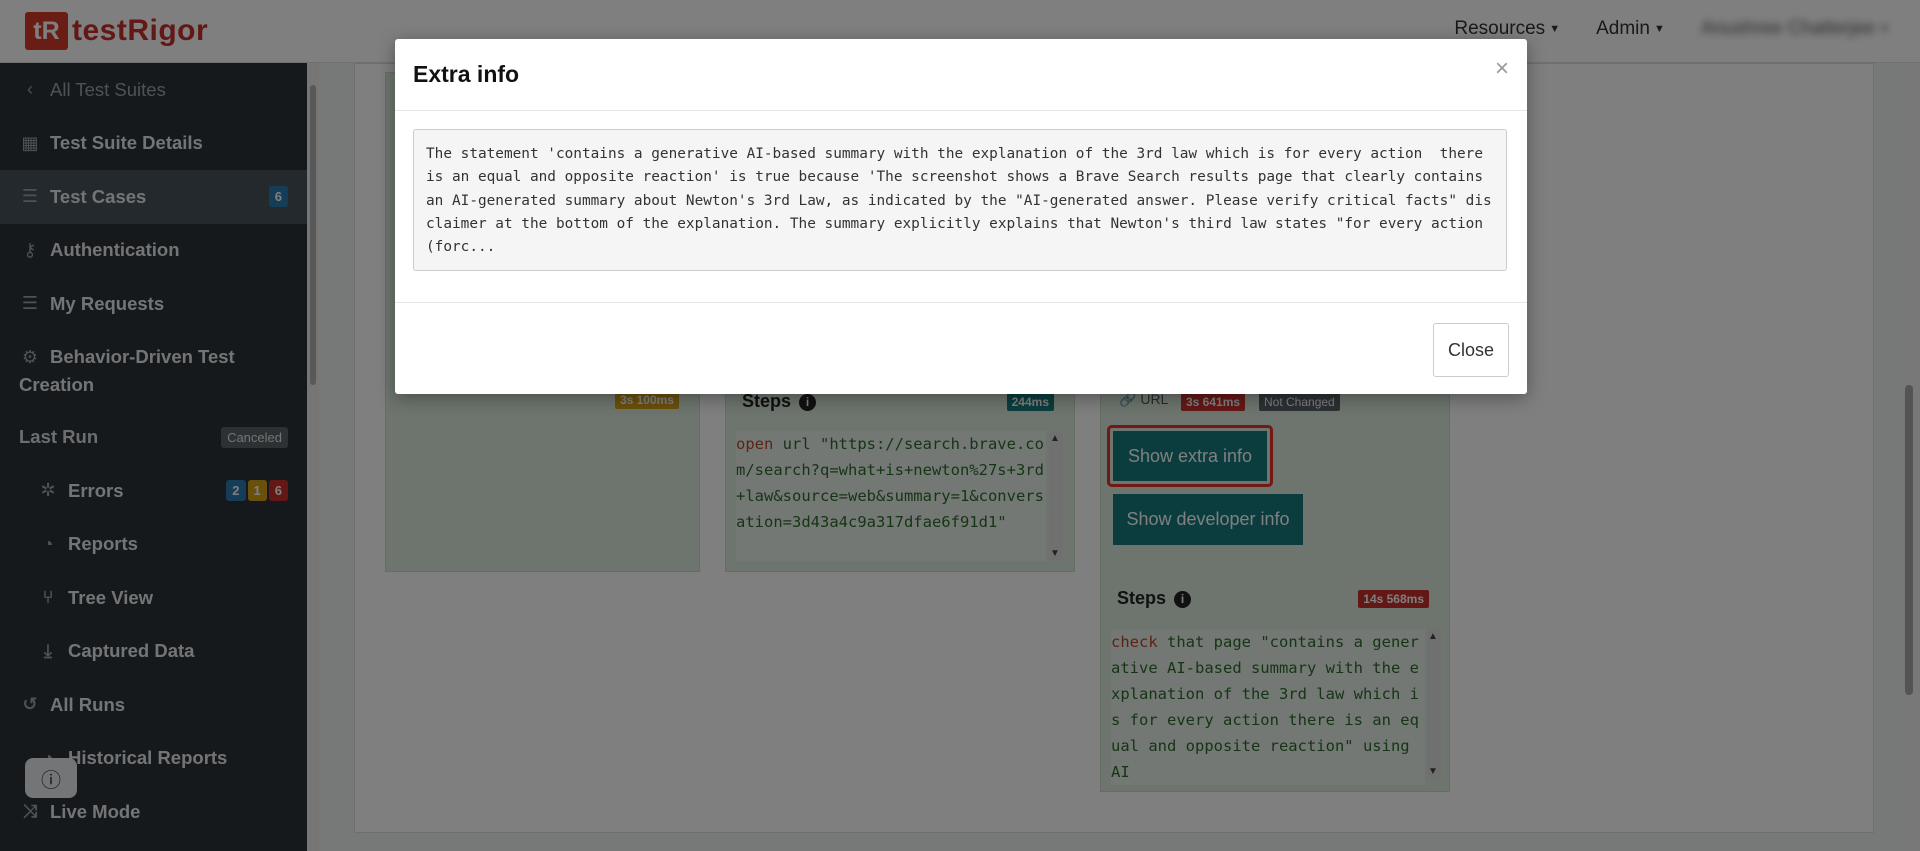 This screenshot has width=1920, height=851. What do you see at coordinates (961, 75) in the screenshot?
I see `modal-header: Extra info ×` at bounding box center [961, 75].